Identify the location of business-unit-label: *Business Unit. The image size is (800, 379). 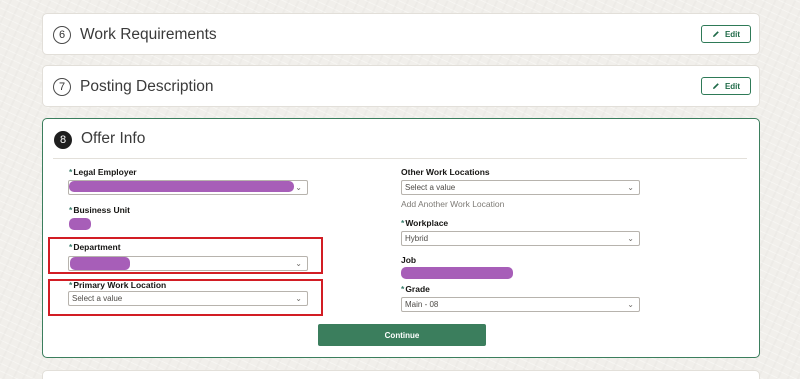
(99, 210).